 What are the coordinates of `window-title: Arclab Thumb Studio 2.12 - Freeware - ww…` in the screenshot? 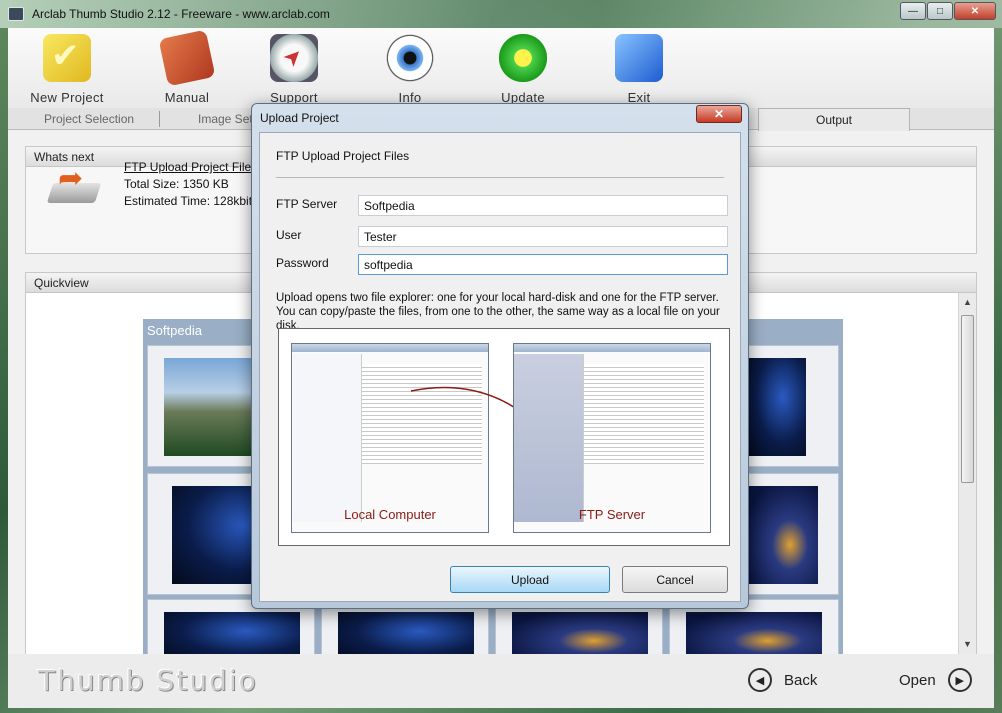 It's located at (181, 14).